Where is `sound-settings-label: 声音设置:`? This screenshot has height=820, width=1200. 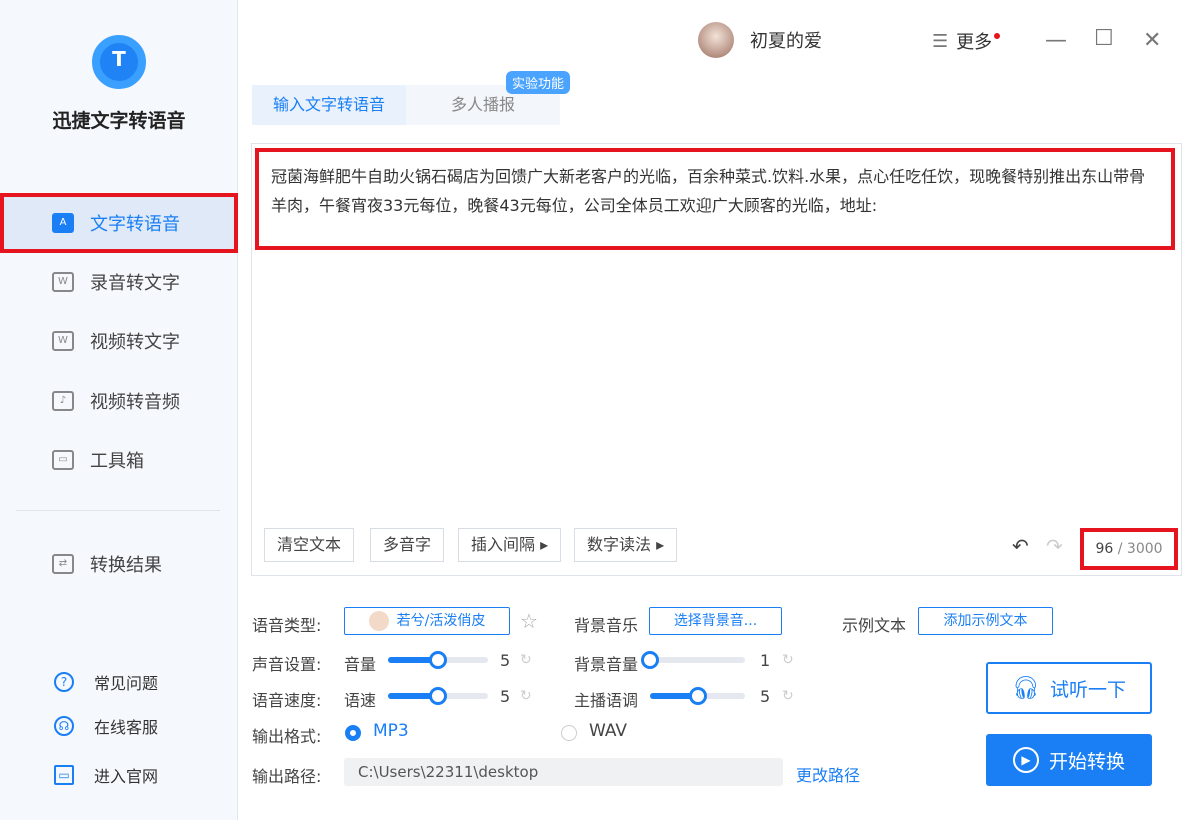
sound-settings-label: 声音设置: is located at coordinates (287, 664).